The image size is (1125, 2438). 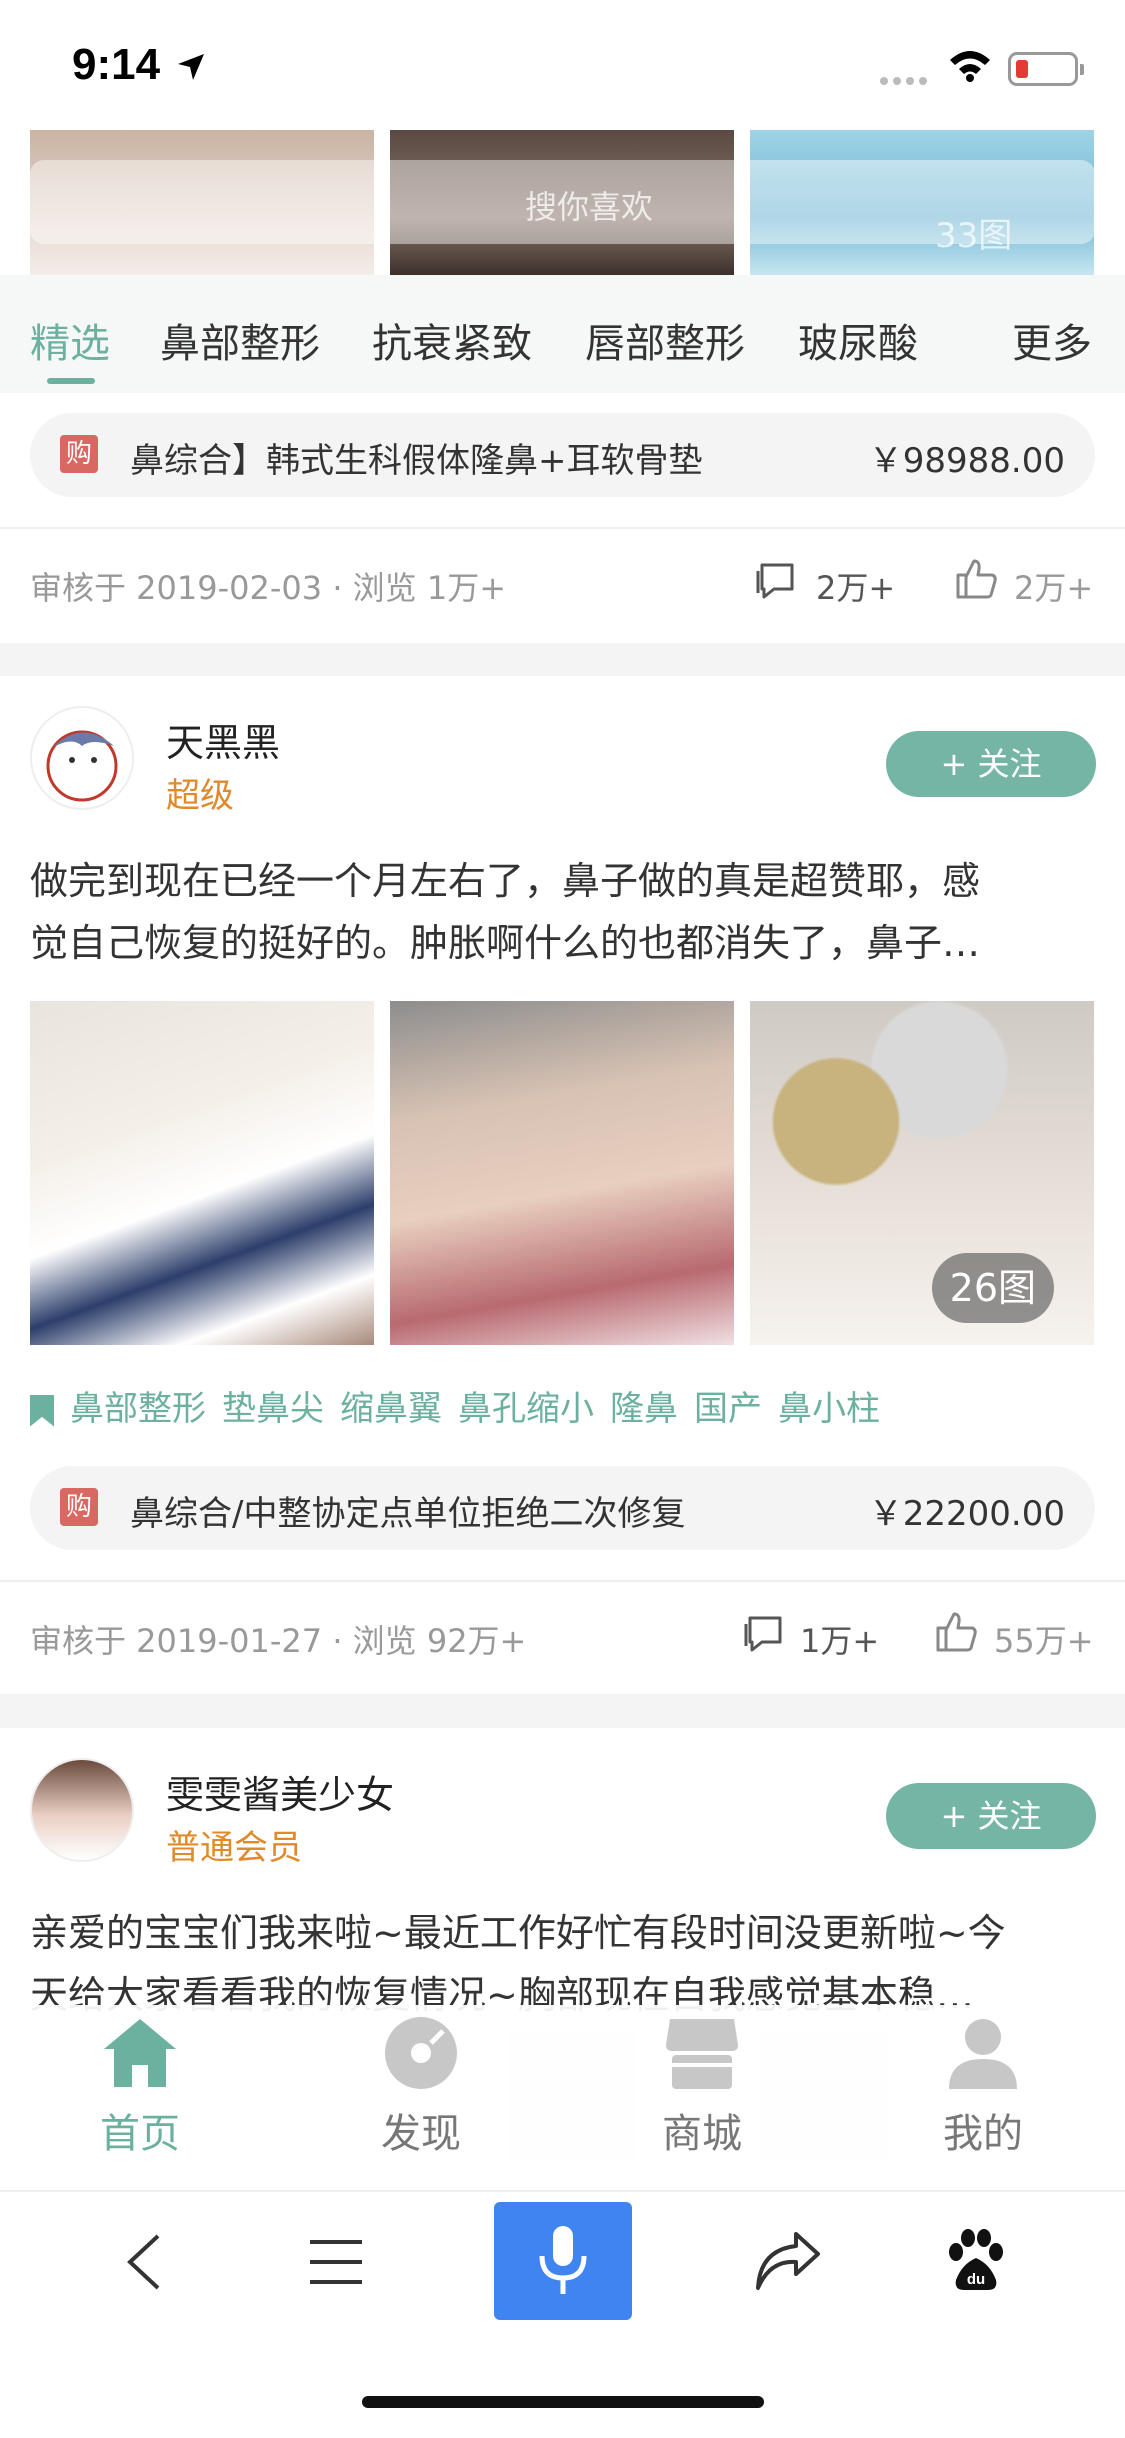 I want to click on bookmark-icon, so click(x=42, y=1410).